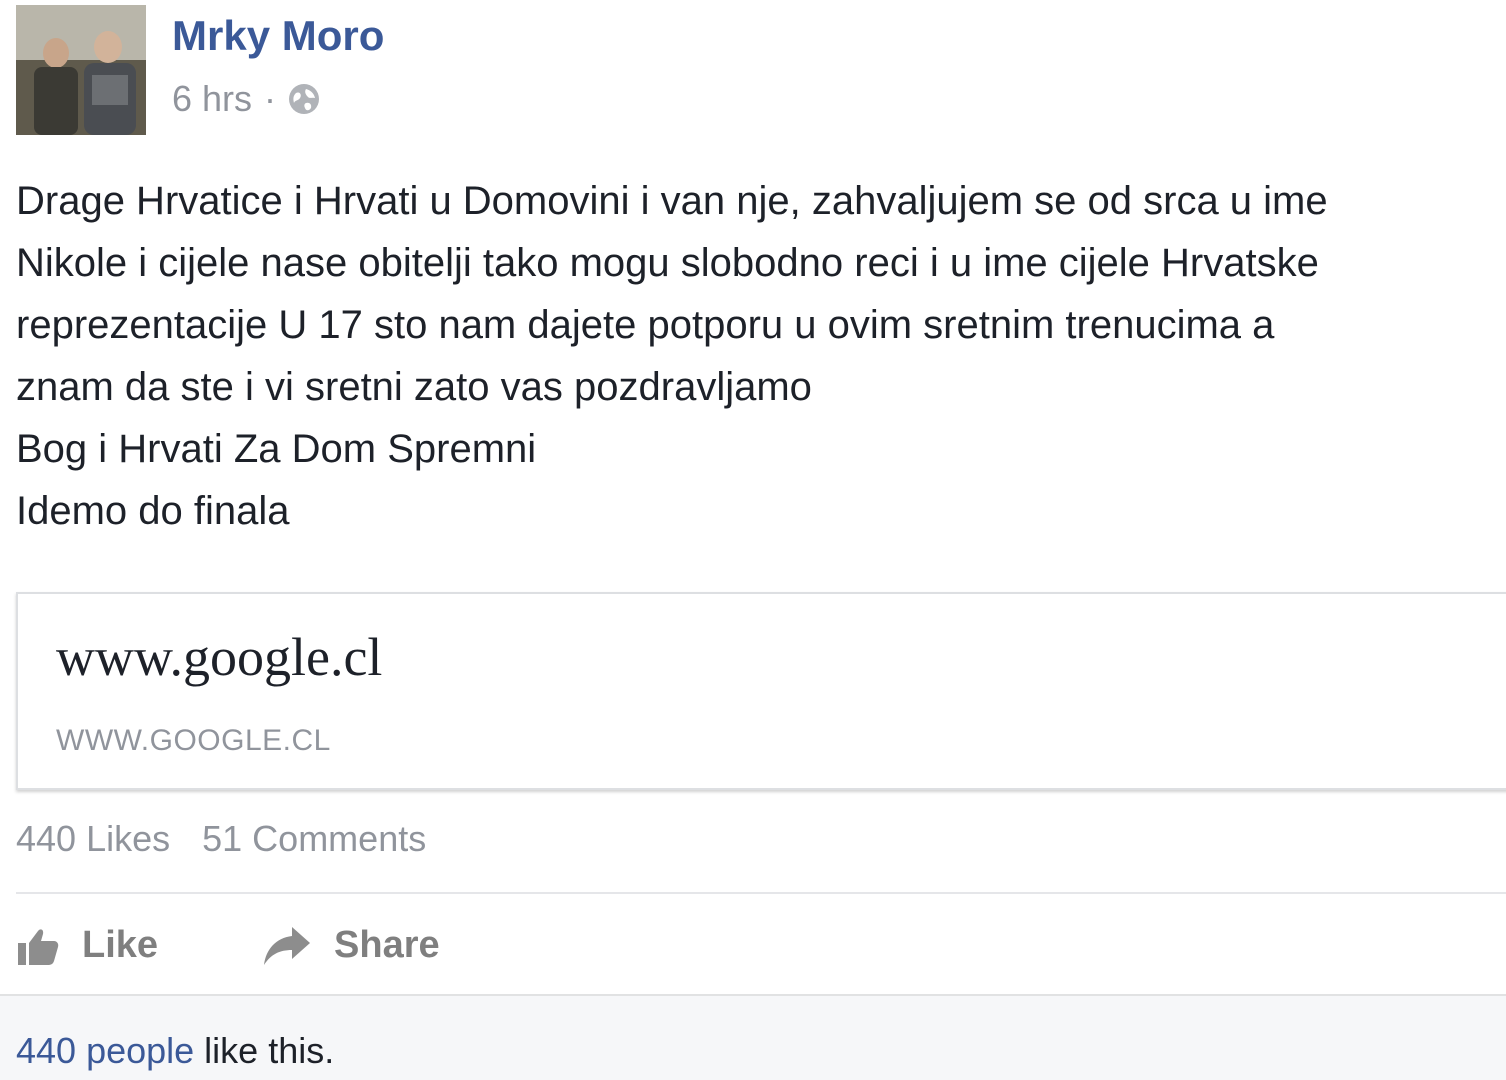 The width and height of the screenshot is (1506, 1080). I want to click on link-preview-title: www.google.cl, so click(219, 657).